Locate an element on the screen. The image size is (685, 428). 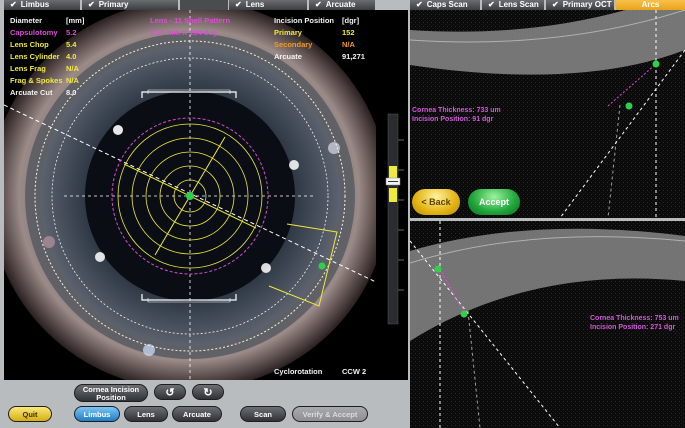
incision-position-header: Incision Position is located at coordinates (304, 20).